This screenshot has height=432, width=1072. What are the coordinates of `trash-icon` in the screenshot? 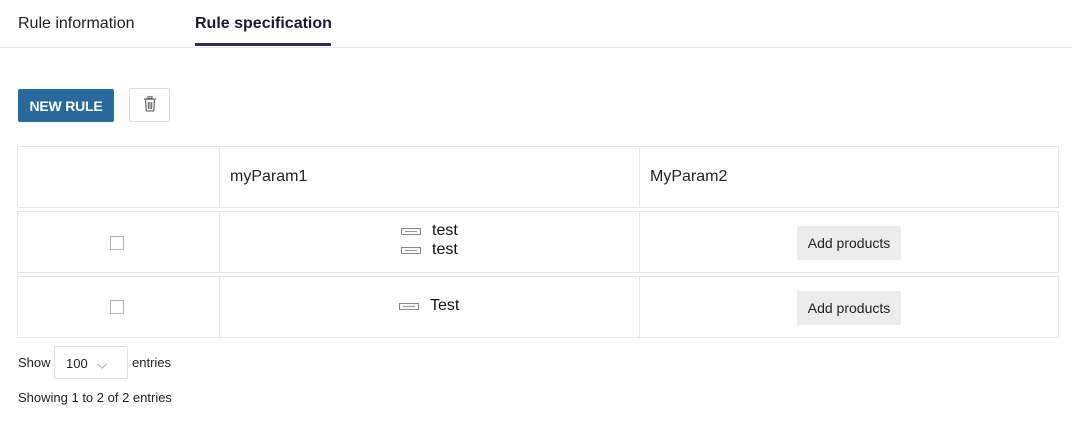 It's located at (150, 105).